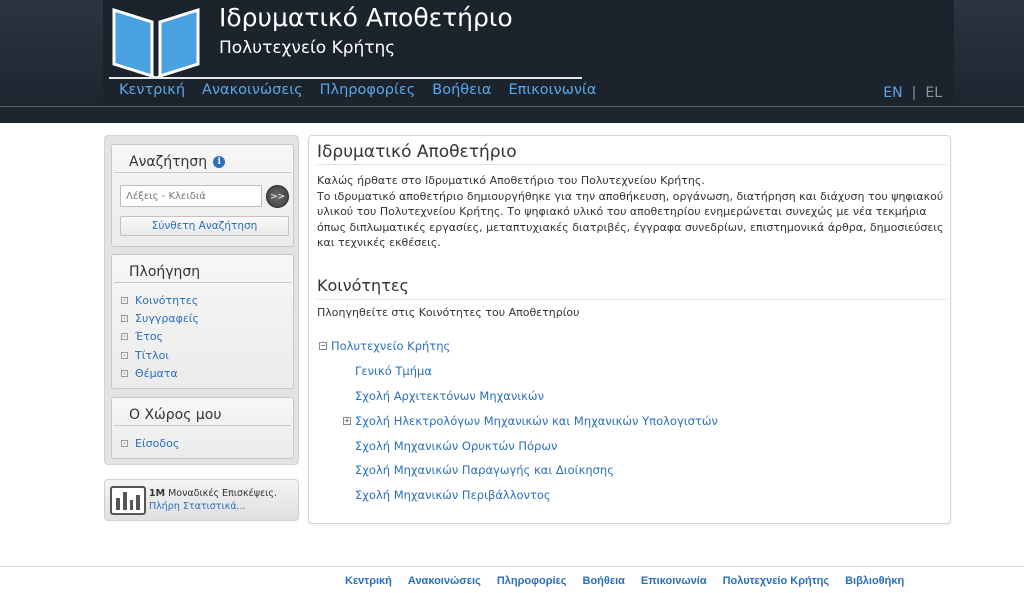 The width and height of the screenshot is (1024, 593). What do you see at coordinates (892, 93) in the screenshot?
I see `lang-en: EN` at bounding box center [892, 93].